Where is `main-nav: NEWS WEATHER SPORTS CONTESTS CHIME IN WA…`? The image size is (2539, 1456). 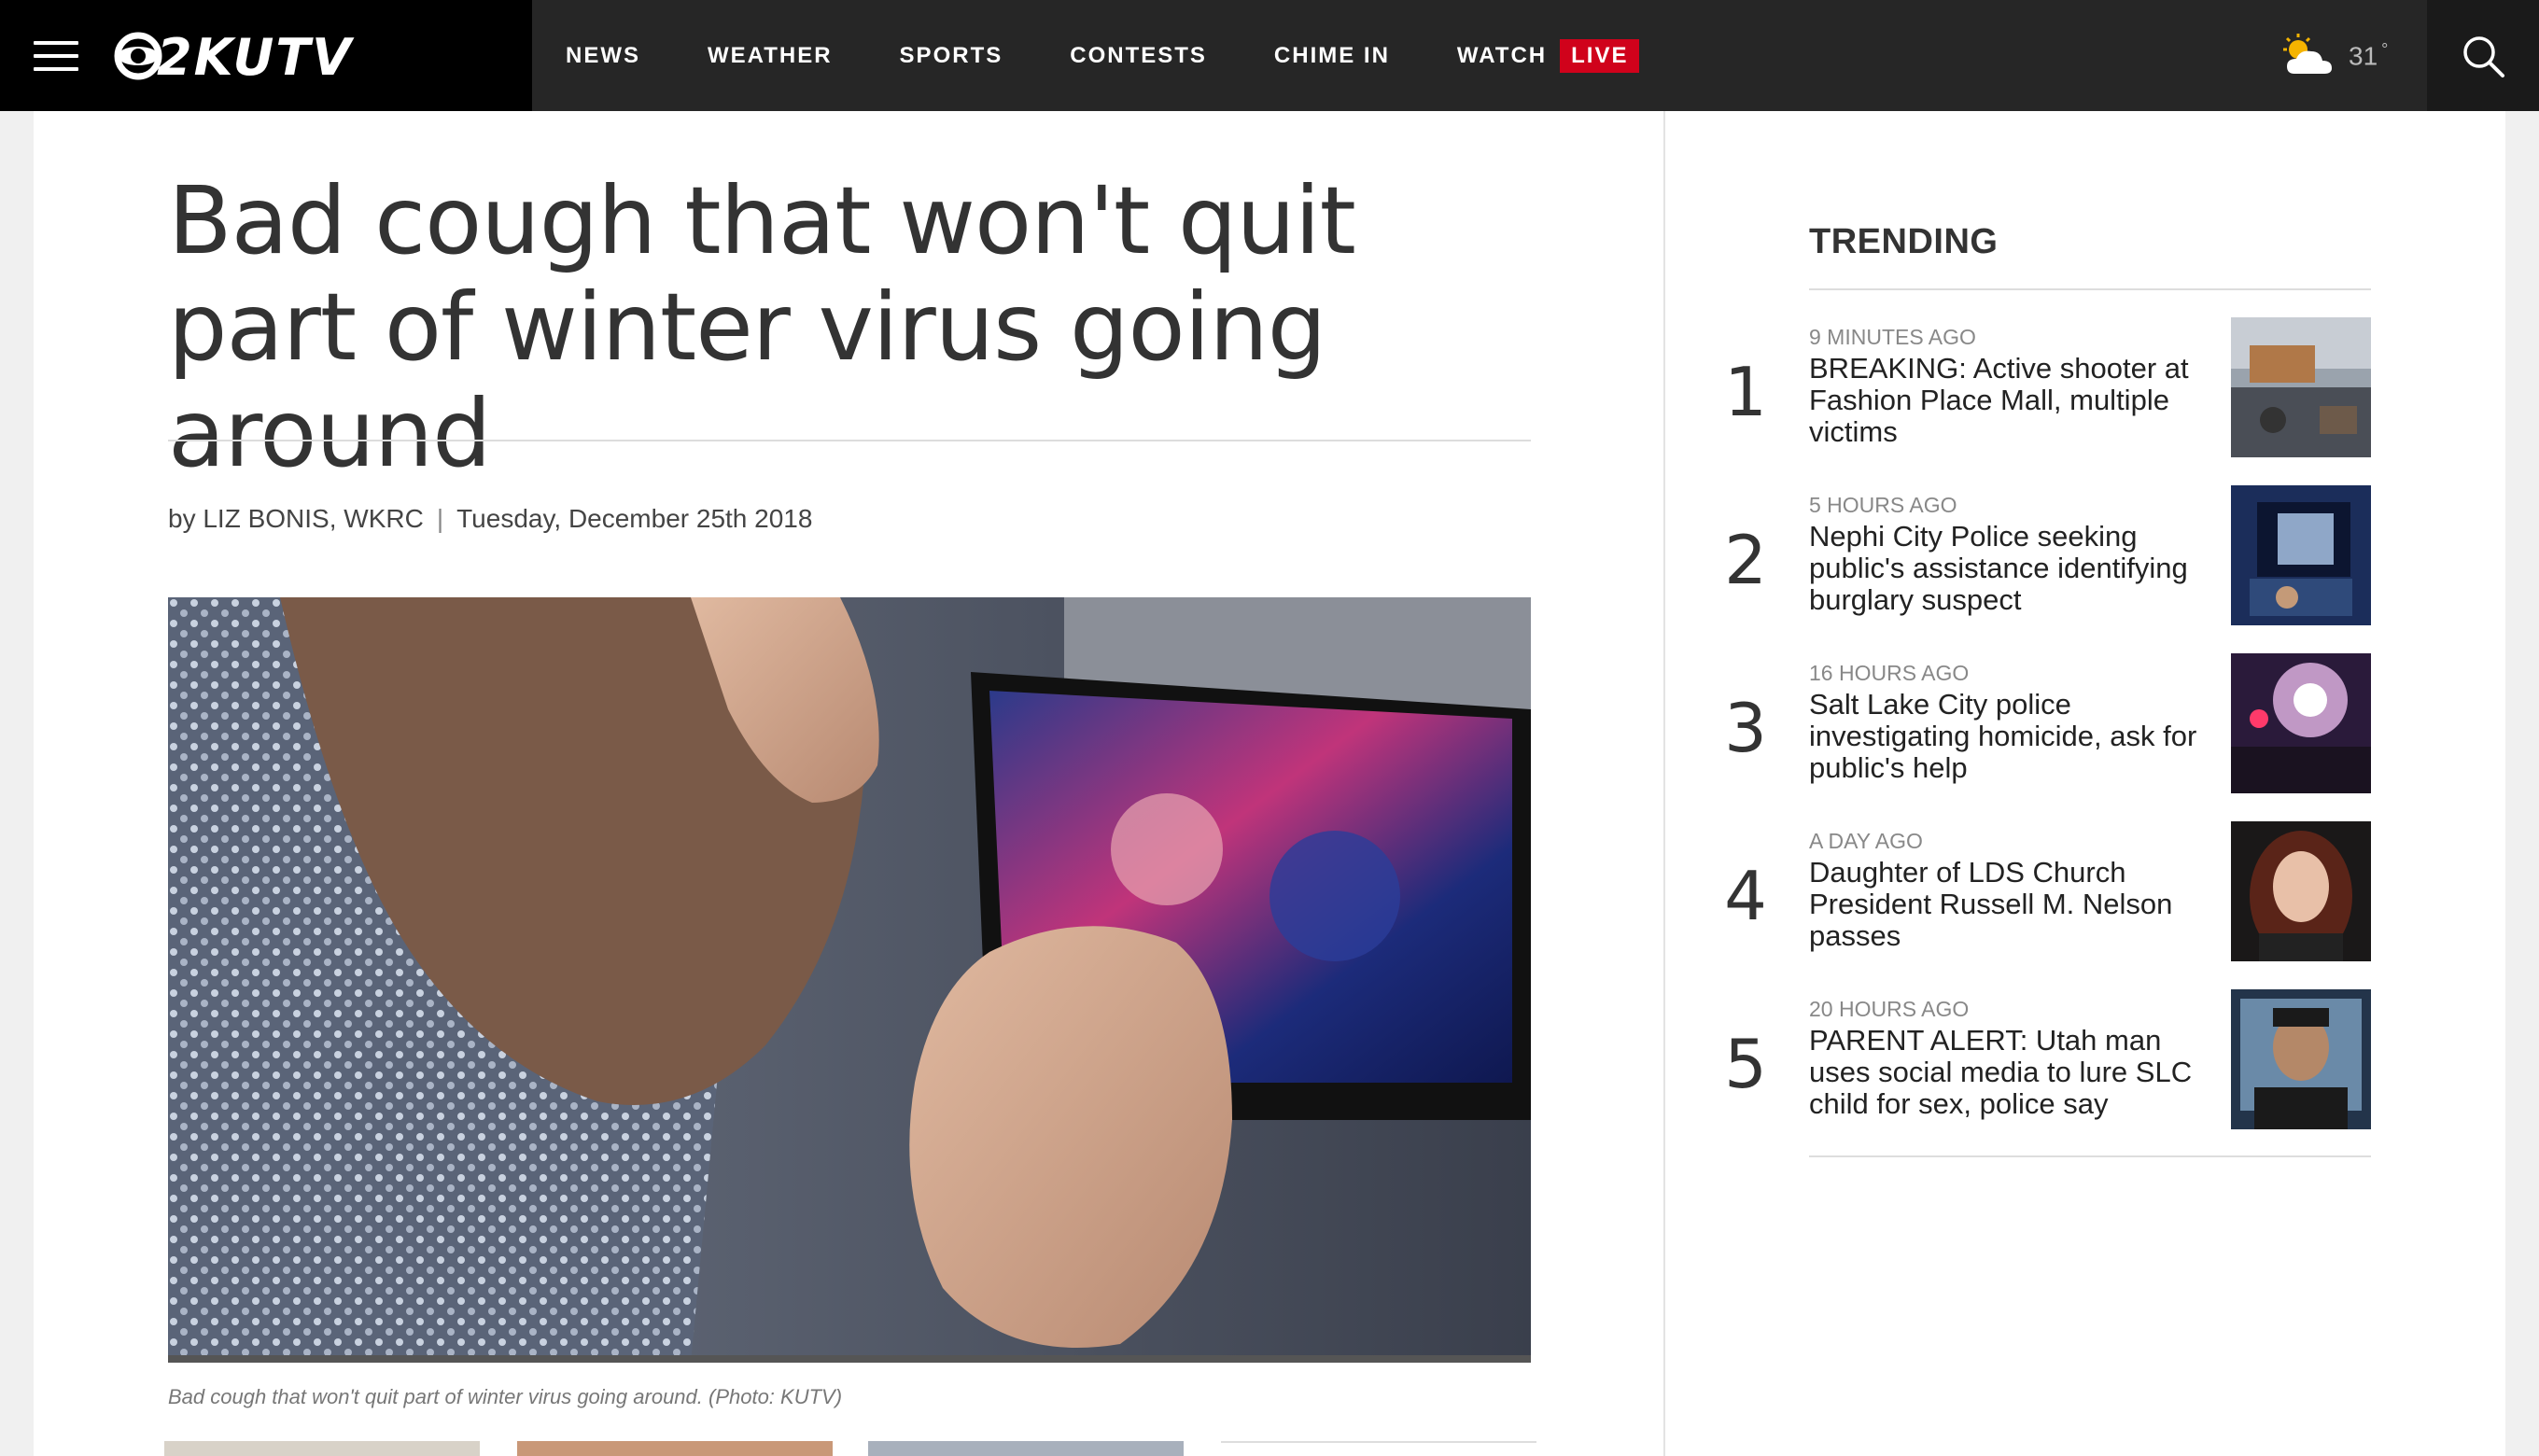 main-nav: NEWS WEATHER SPORTS CONTESTS CHIME IN WA… is located at coordinates (1102, 55).